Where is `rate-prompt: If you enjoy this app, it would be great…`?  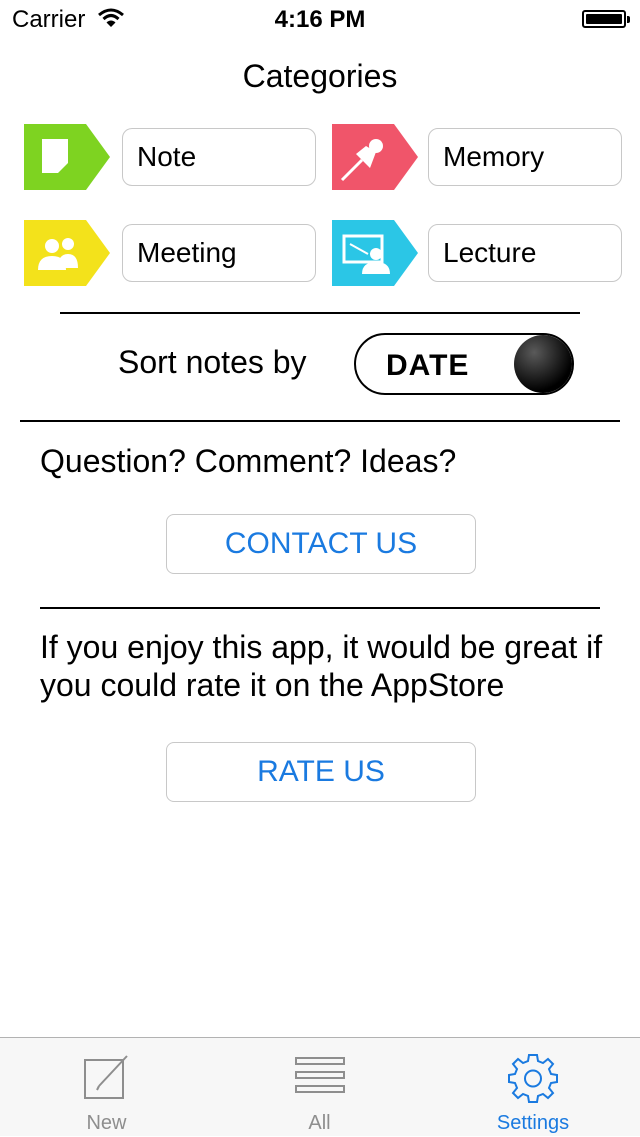 rate-prompt: If you enjoy this app, it would be great… is located at coordinates (321, 666).